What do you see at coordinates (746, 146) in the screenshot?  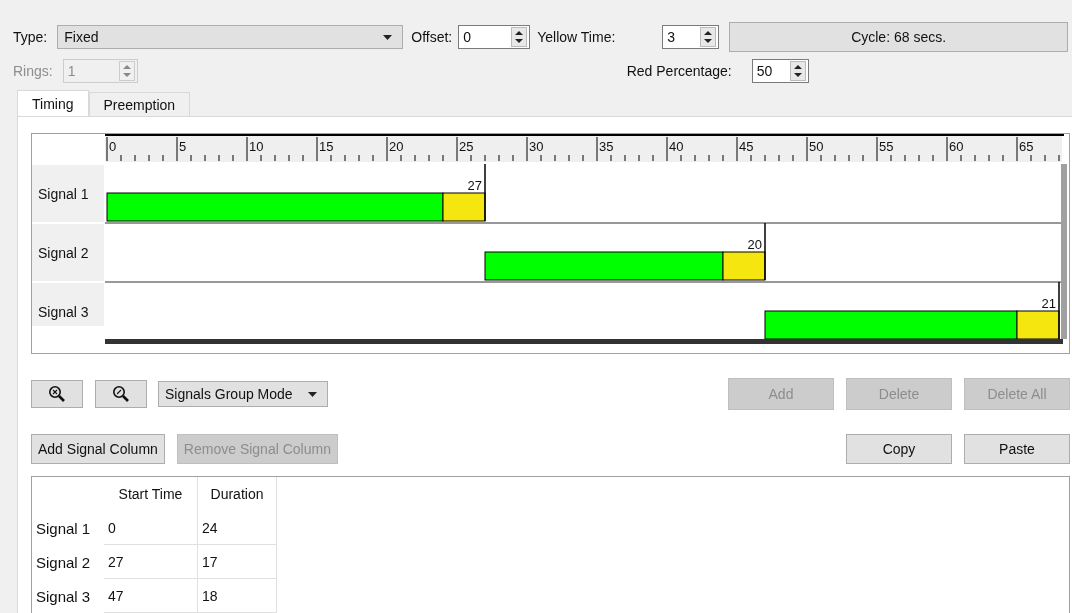 I see `tick-label: 45` at bounding box center [746, 146].